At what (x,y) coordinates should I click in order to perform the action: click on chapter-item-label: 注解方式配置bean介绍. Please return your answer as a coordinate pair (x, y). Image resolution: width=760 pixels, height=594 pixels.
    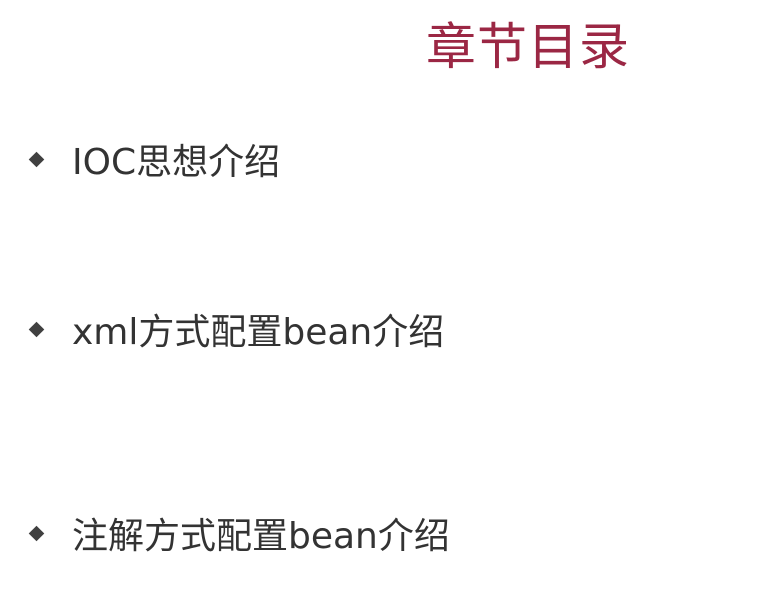
    Looking at the image, I should click on (261, 536).